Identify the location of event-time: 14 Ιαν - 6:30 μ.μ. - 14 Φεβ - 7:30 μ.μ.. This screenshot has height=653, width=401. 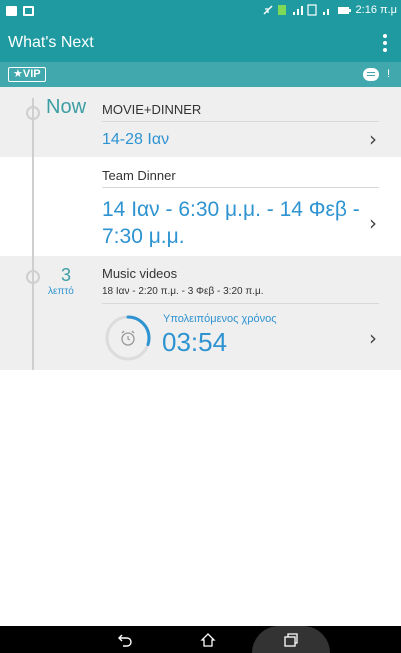
(231, 223).